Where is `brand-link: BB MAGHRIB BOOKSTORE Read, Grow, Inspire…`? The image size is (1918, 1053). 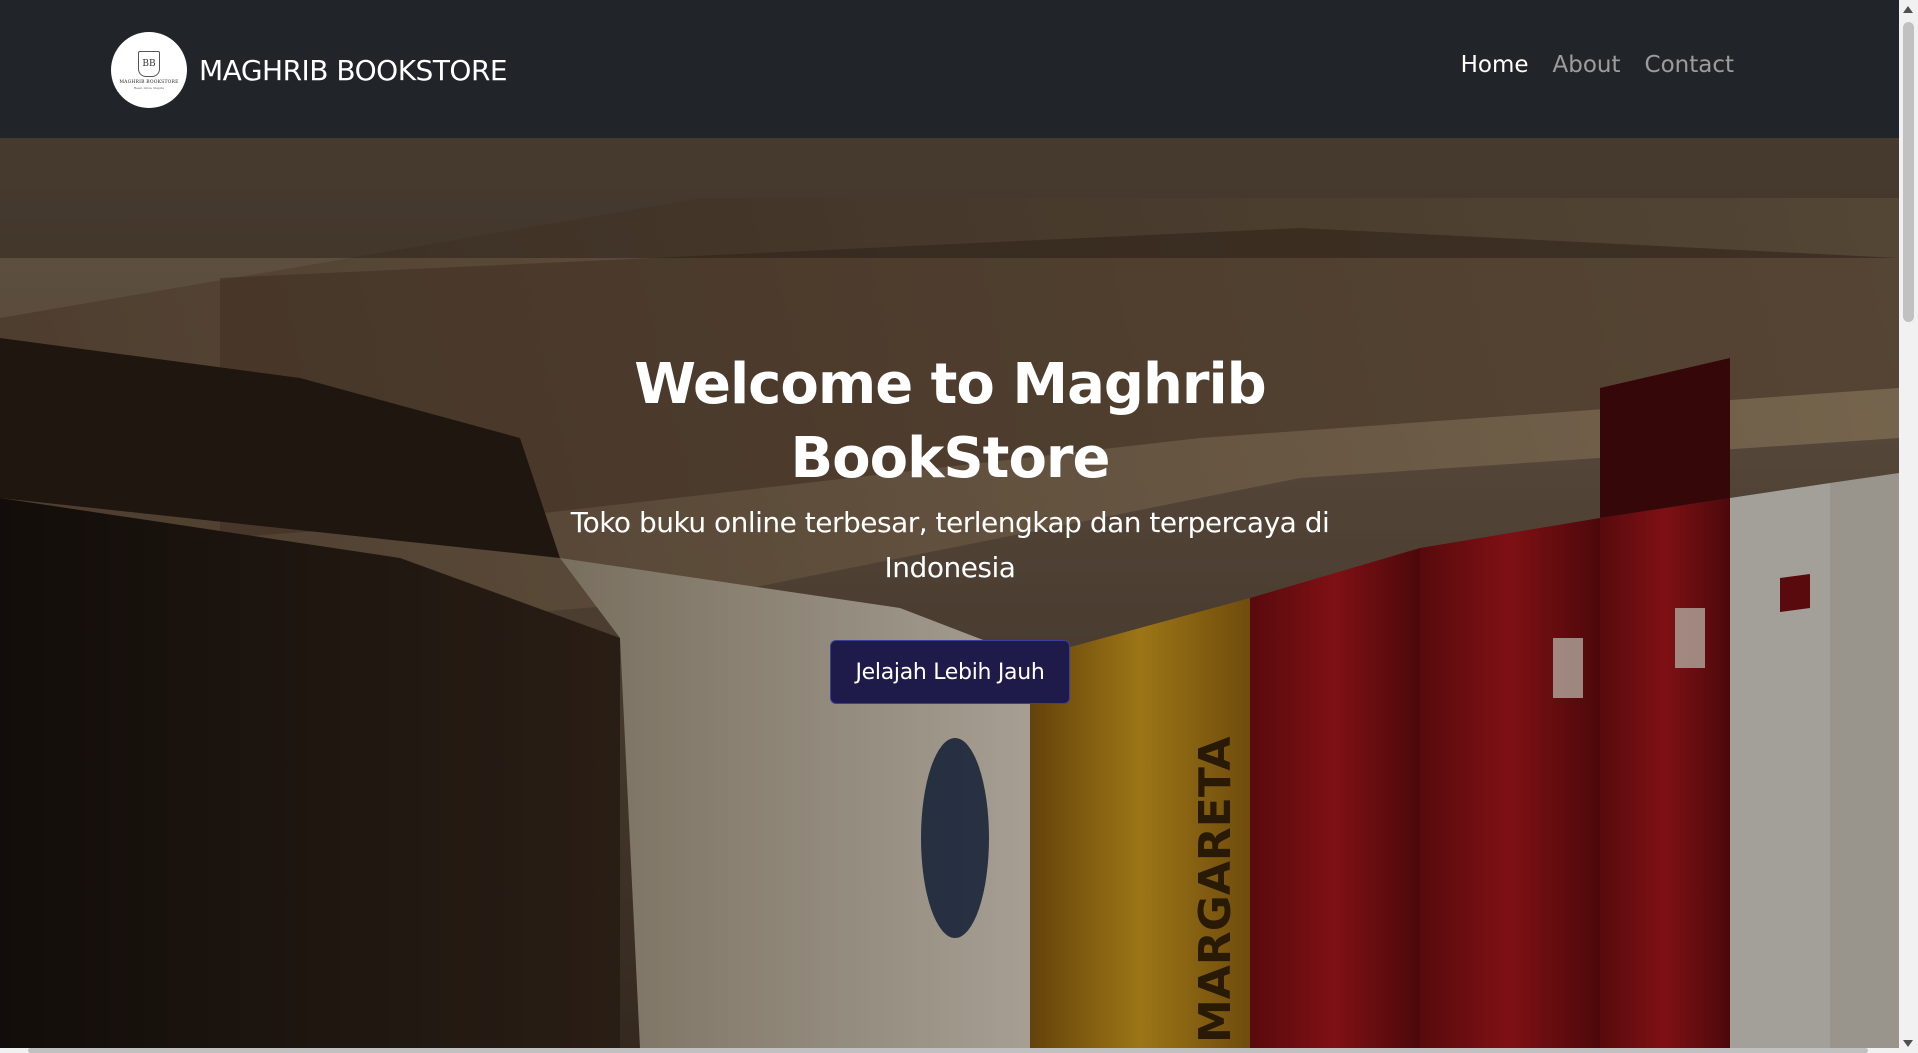 brand-link: BB MAGHRIB BOOKSTORE Read, Grow, Inspire… is located at coordinates (309, 70).